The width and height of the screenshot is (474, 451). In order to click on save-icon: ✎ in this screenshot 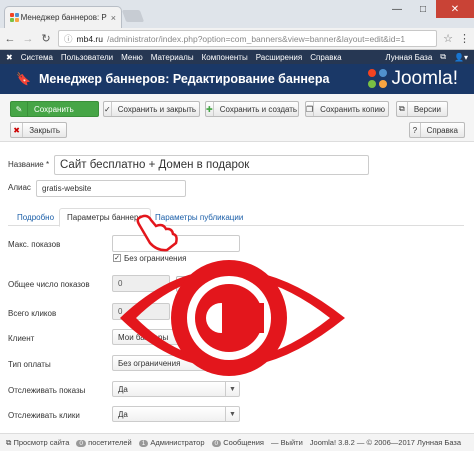, I will do `click(19, 109)`.